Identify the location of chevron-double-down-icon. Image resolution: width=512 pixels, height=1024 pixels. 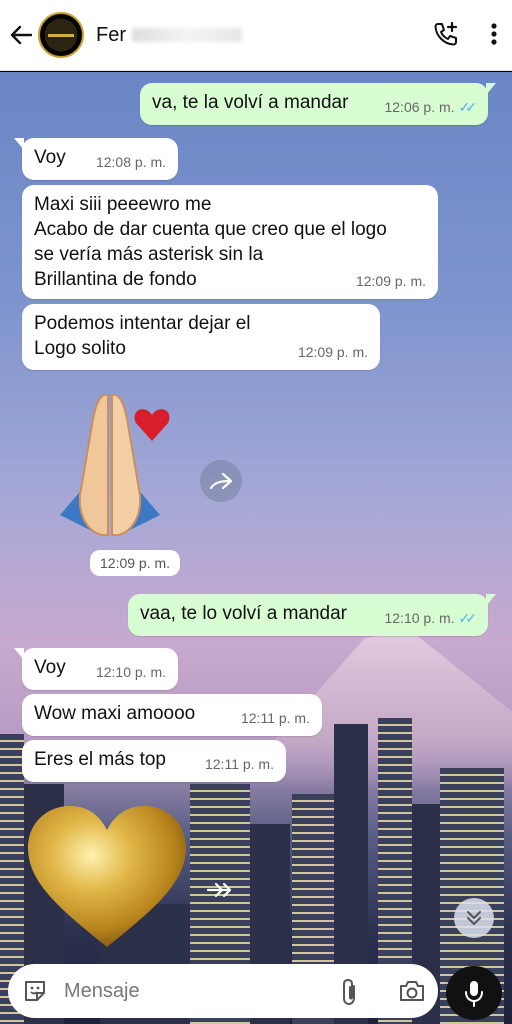
(474, 918).